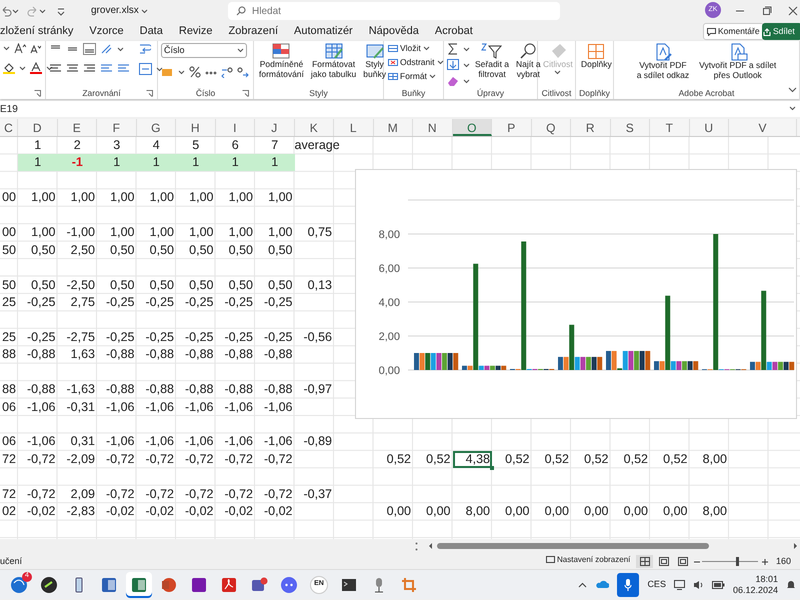 The height and width of the screenshot is (600, 800). What do you see at coordinates (551, 127) in the screenshot?
I see `column-header: Q` at bounding box center [551, 127].